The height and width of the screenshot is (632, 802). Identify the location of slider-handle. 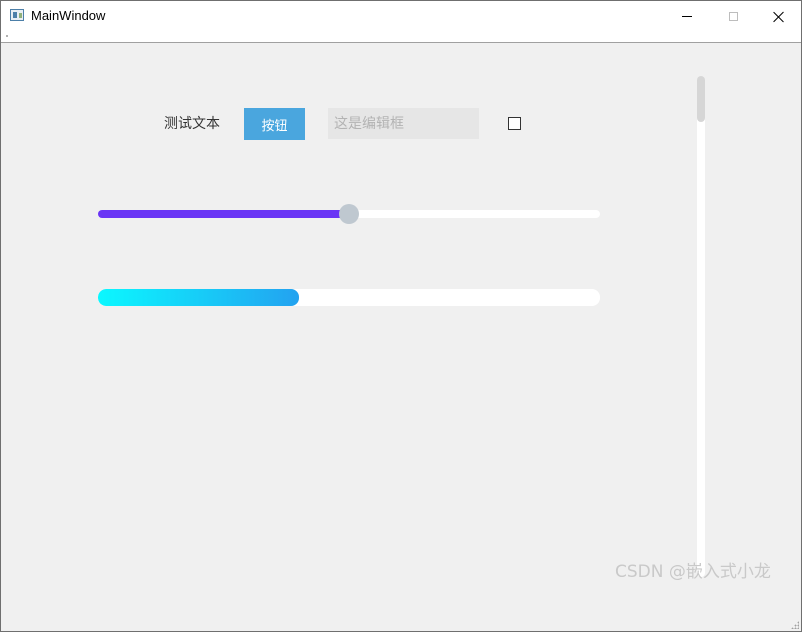
(349, 214).